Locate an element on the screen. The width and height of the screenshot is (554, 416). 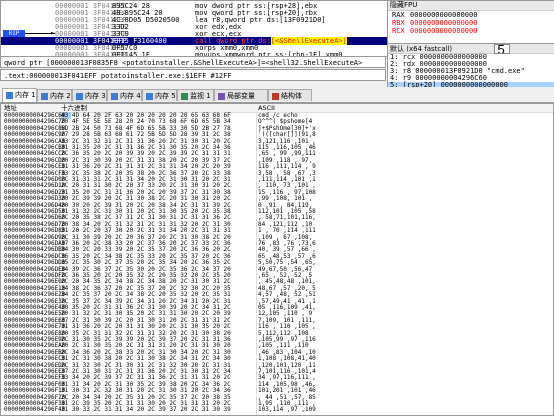
tab-label: 内存 3 is located at coordinates (95, 96).